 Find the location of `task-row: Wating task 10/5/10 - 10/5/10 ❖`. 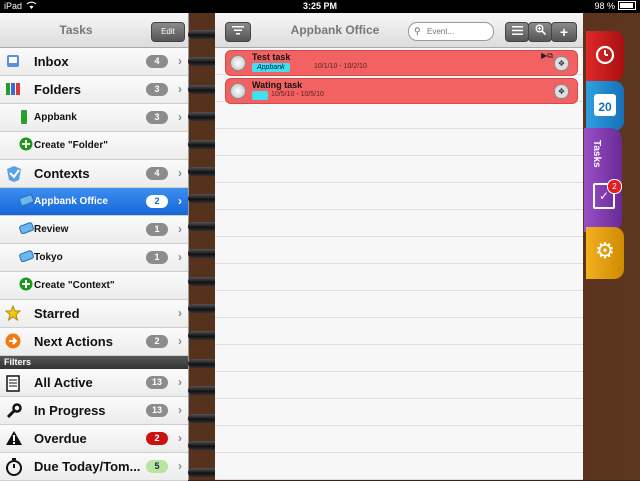

task-row: Wating task 10/5/10 - 10/5/10 ❖ is located at coordinates (401, 91).